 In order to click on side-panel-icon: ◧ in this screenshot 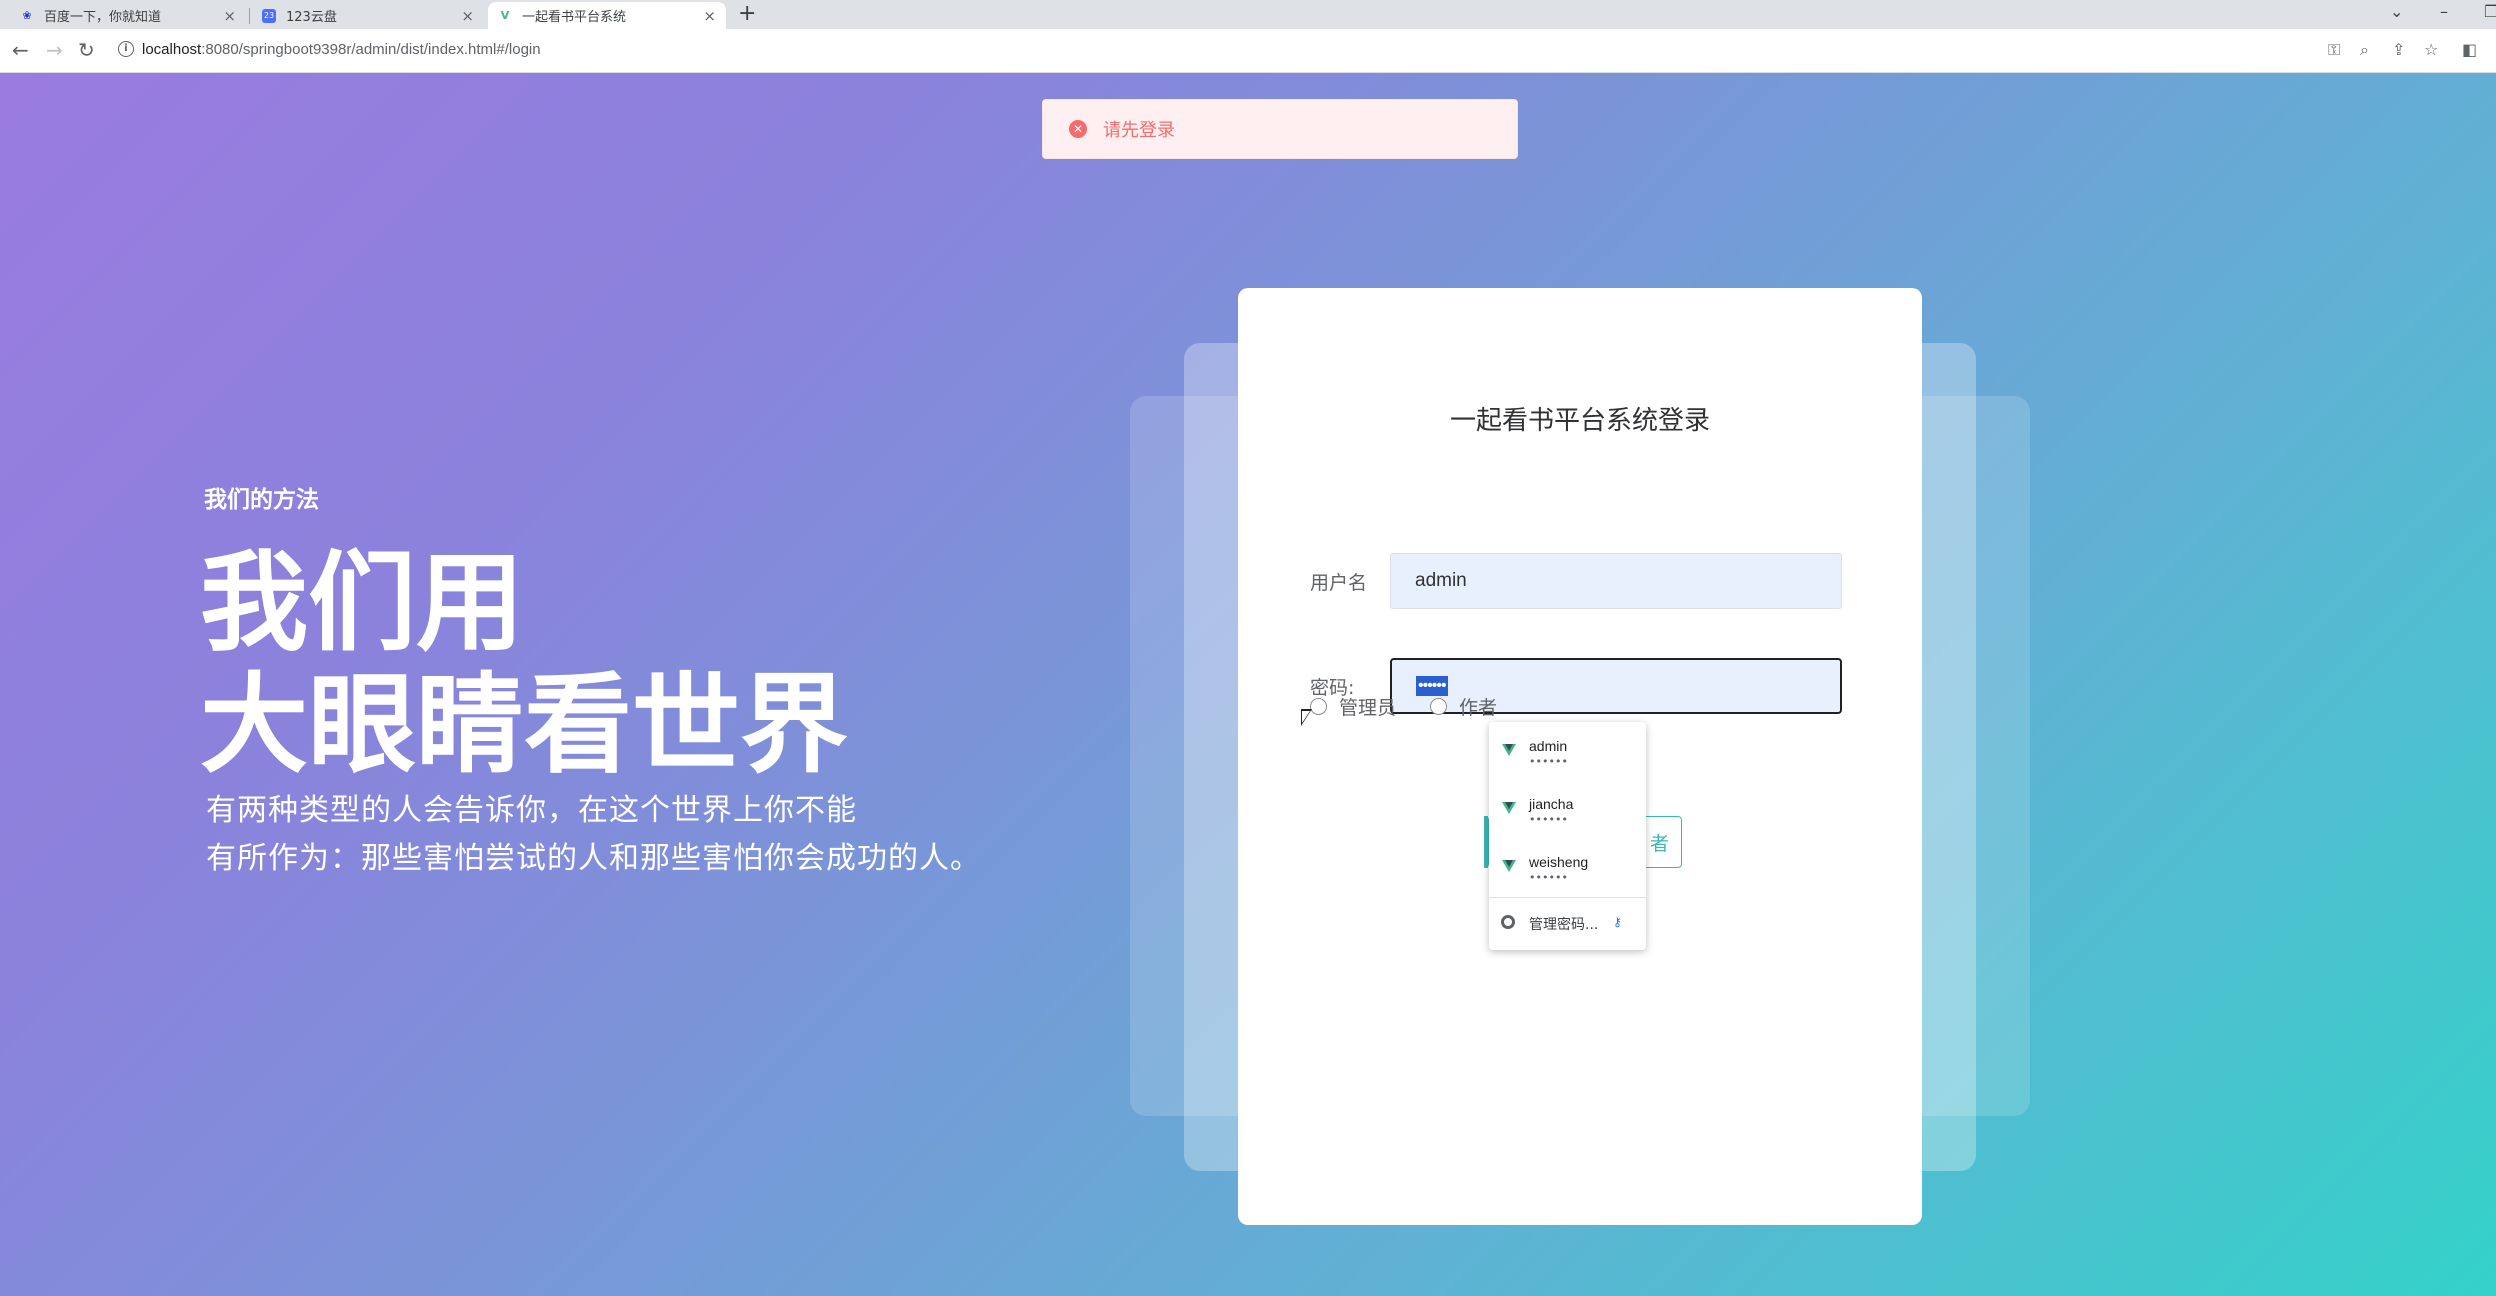, I will do `click(2469, 49)`.